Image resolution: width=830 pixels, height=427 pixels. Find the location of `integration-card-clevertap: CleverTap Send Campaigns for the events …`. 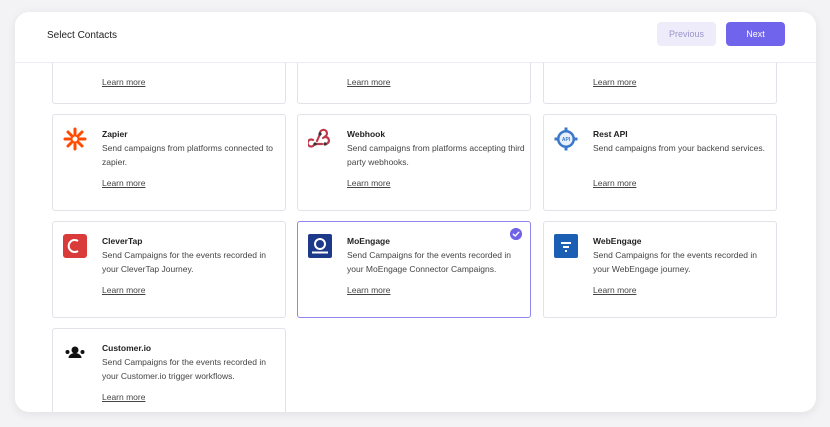

integration-card-clevertap: CleverTap Send Campaigns for the events … is located at coordinates (169, 269).